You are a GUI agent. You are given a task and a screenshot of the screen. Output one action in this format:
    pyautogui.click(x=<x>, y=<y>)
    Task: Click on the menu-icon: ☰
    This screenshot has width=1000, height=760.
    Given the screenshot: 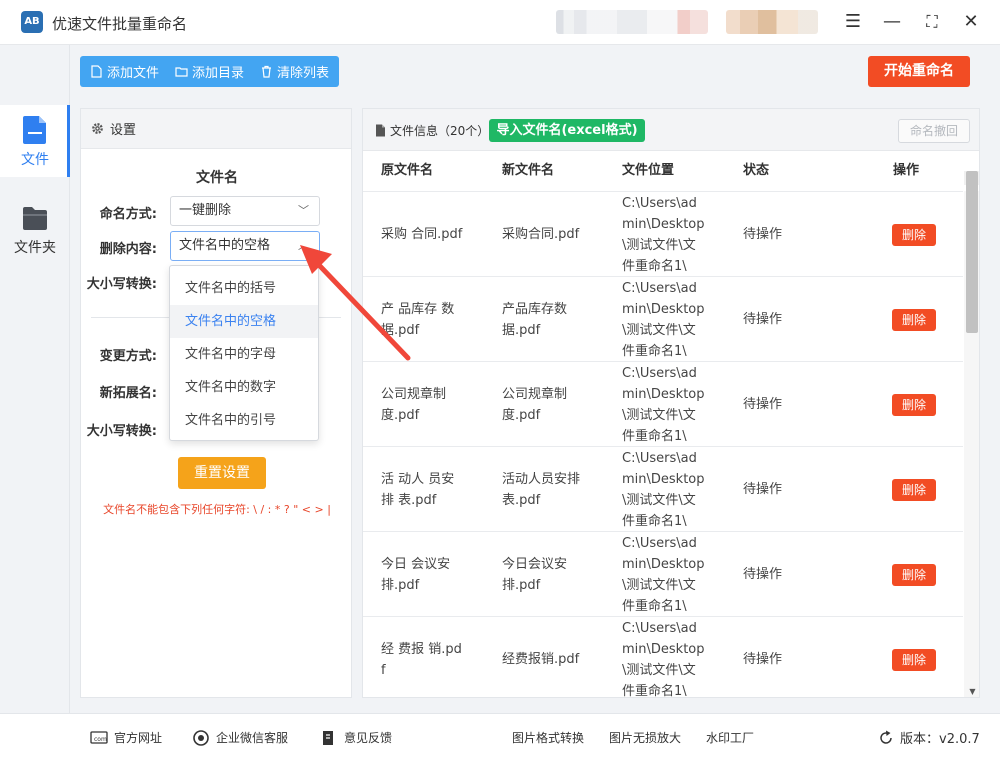 What is the action you would take?
    pyautogui.click(x=853, y=22)
    